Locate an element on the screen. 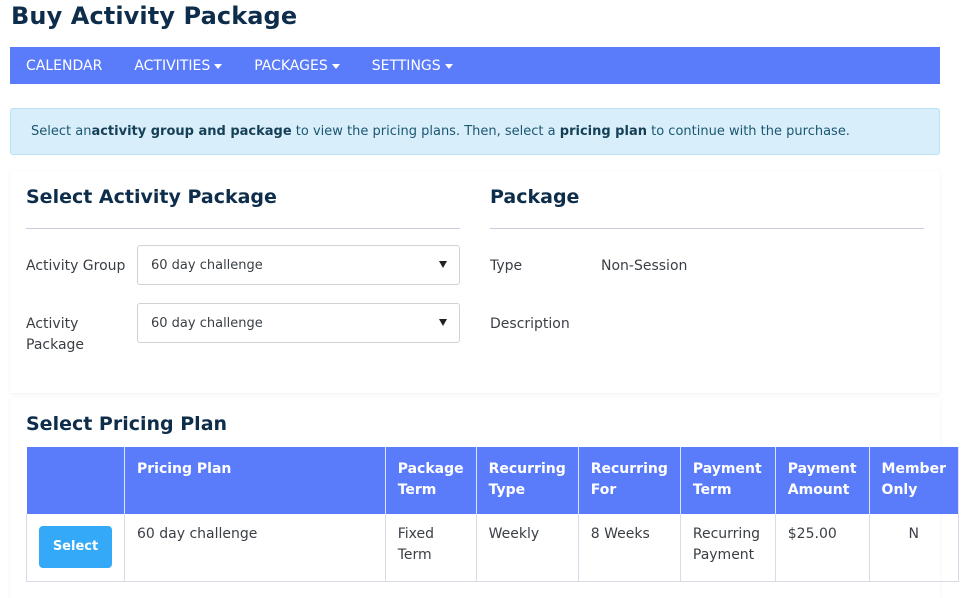 The image size is (974, 598). nav-settings: SETTINGS is located at coordinates (412, 65).